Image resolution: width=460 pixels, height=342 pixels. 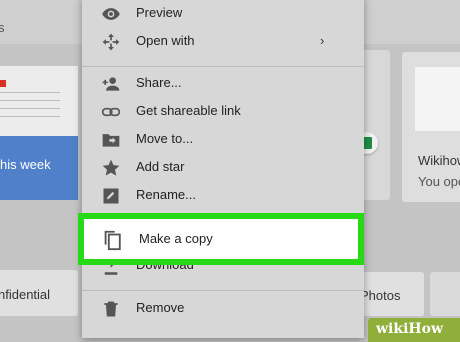 I want to click on move-arrows-icon, so click(x=111, y=42).